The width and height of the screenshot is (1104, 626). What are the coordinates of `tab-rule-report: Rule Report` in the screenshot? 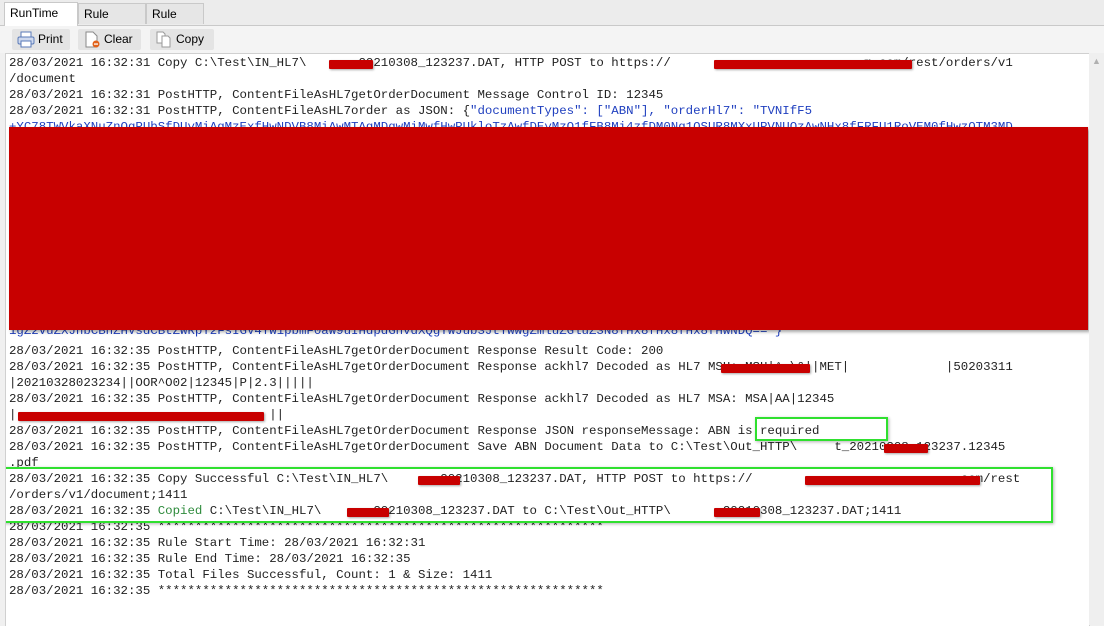 It's located at (112, 22).